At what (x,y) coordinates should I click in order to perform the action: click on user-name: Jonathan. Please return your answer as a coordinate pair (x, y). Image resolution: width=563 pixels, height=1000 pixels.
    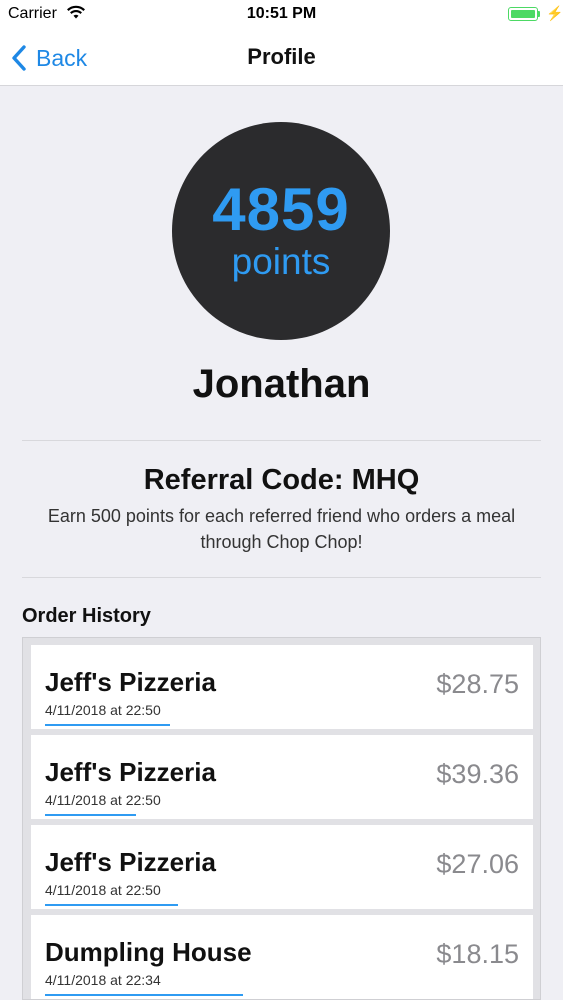
    Looking at the image, I should click on (281, 384).